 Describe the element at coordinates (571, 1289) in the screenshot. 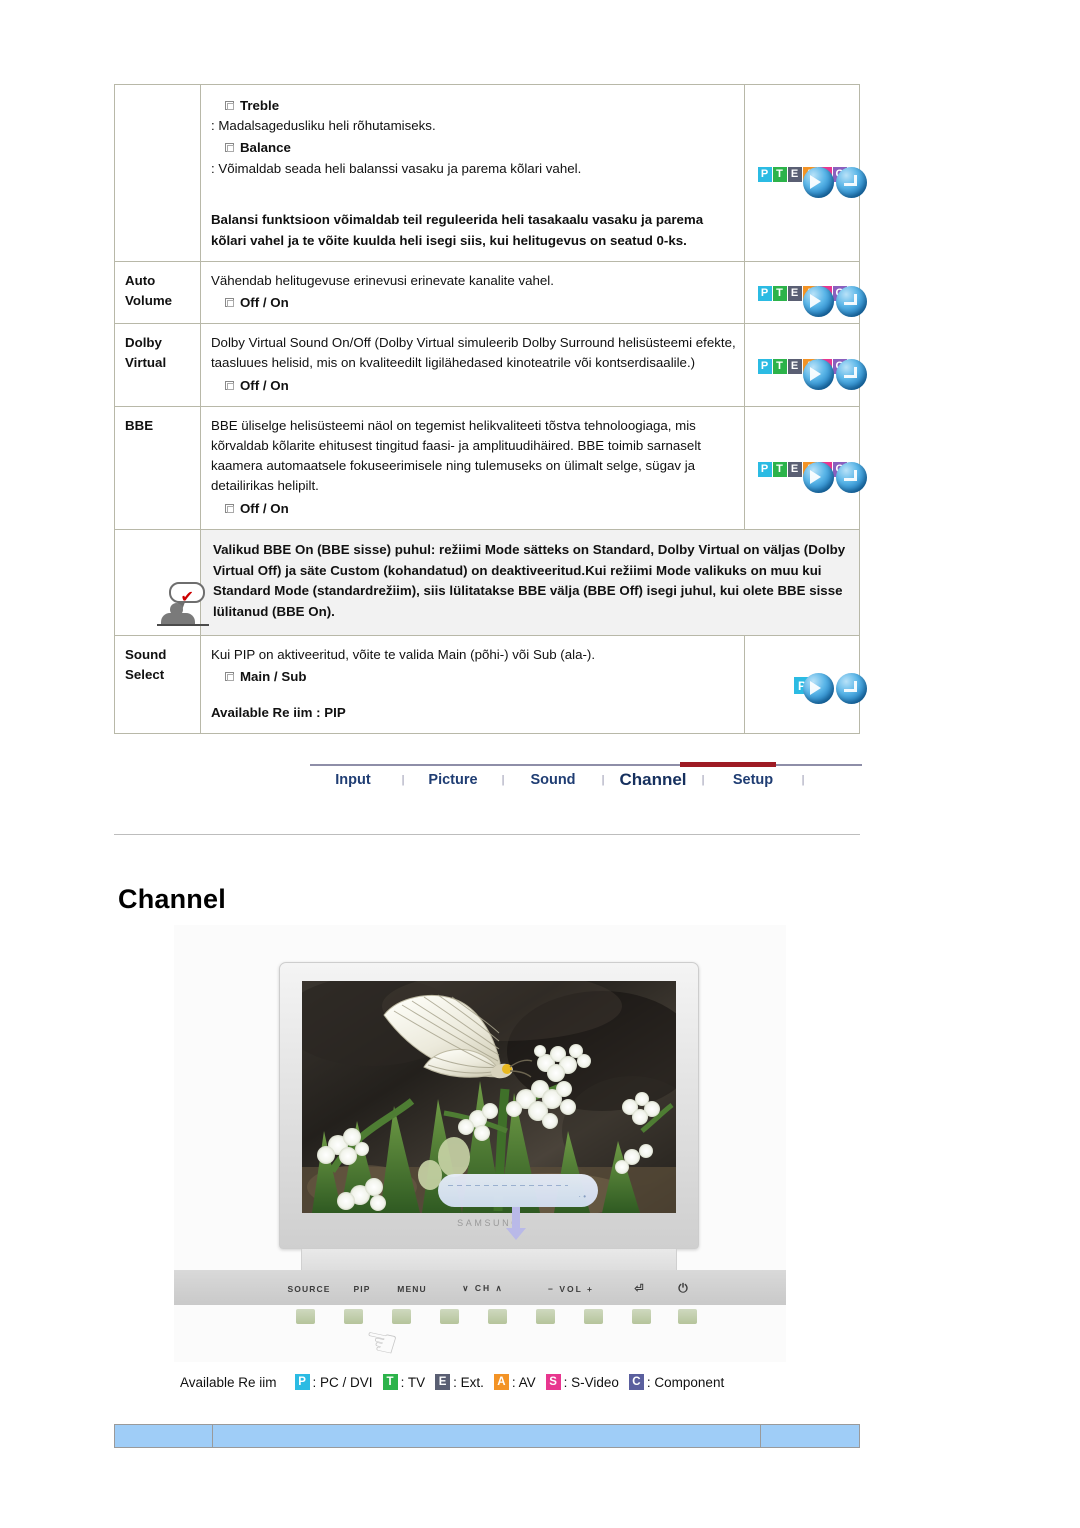

I see `control-volume-label: − VOL +` at that location.